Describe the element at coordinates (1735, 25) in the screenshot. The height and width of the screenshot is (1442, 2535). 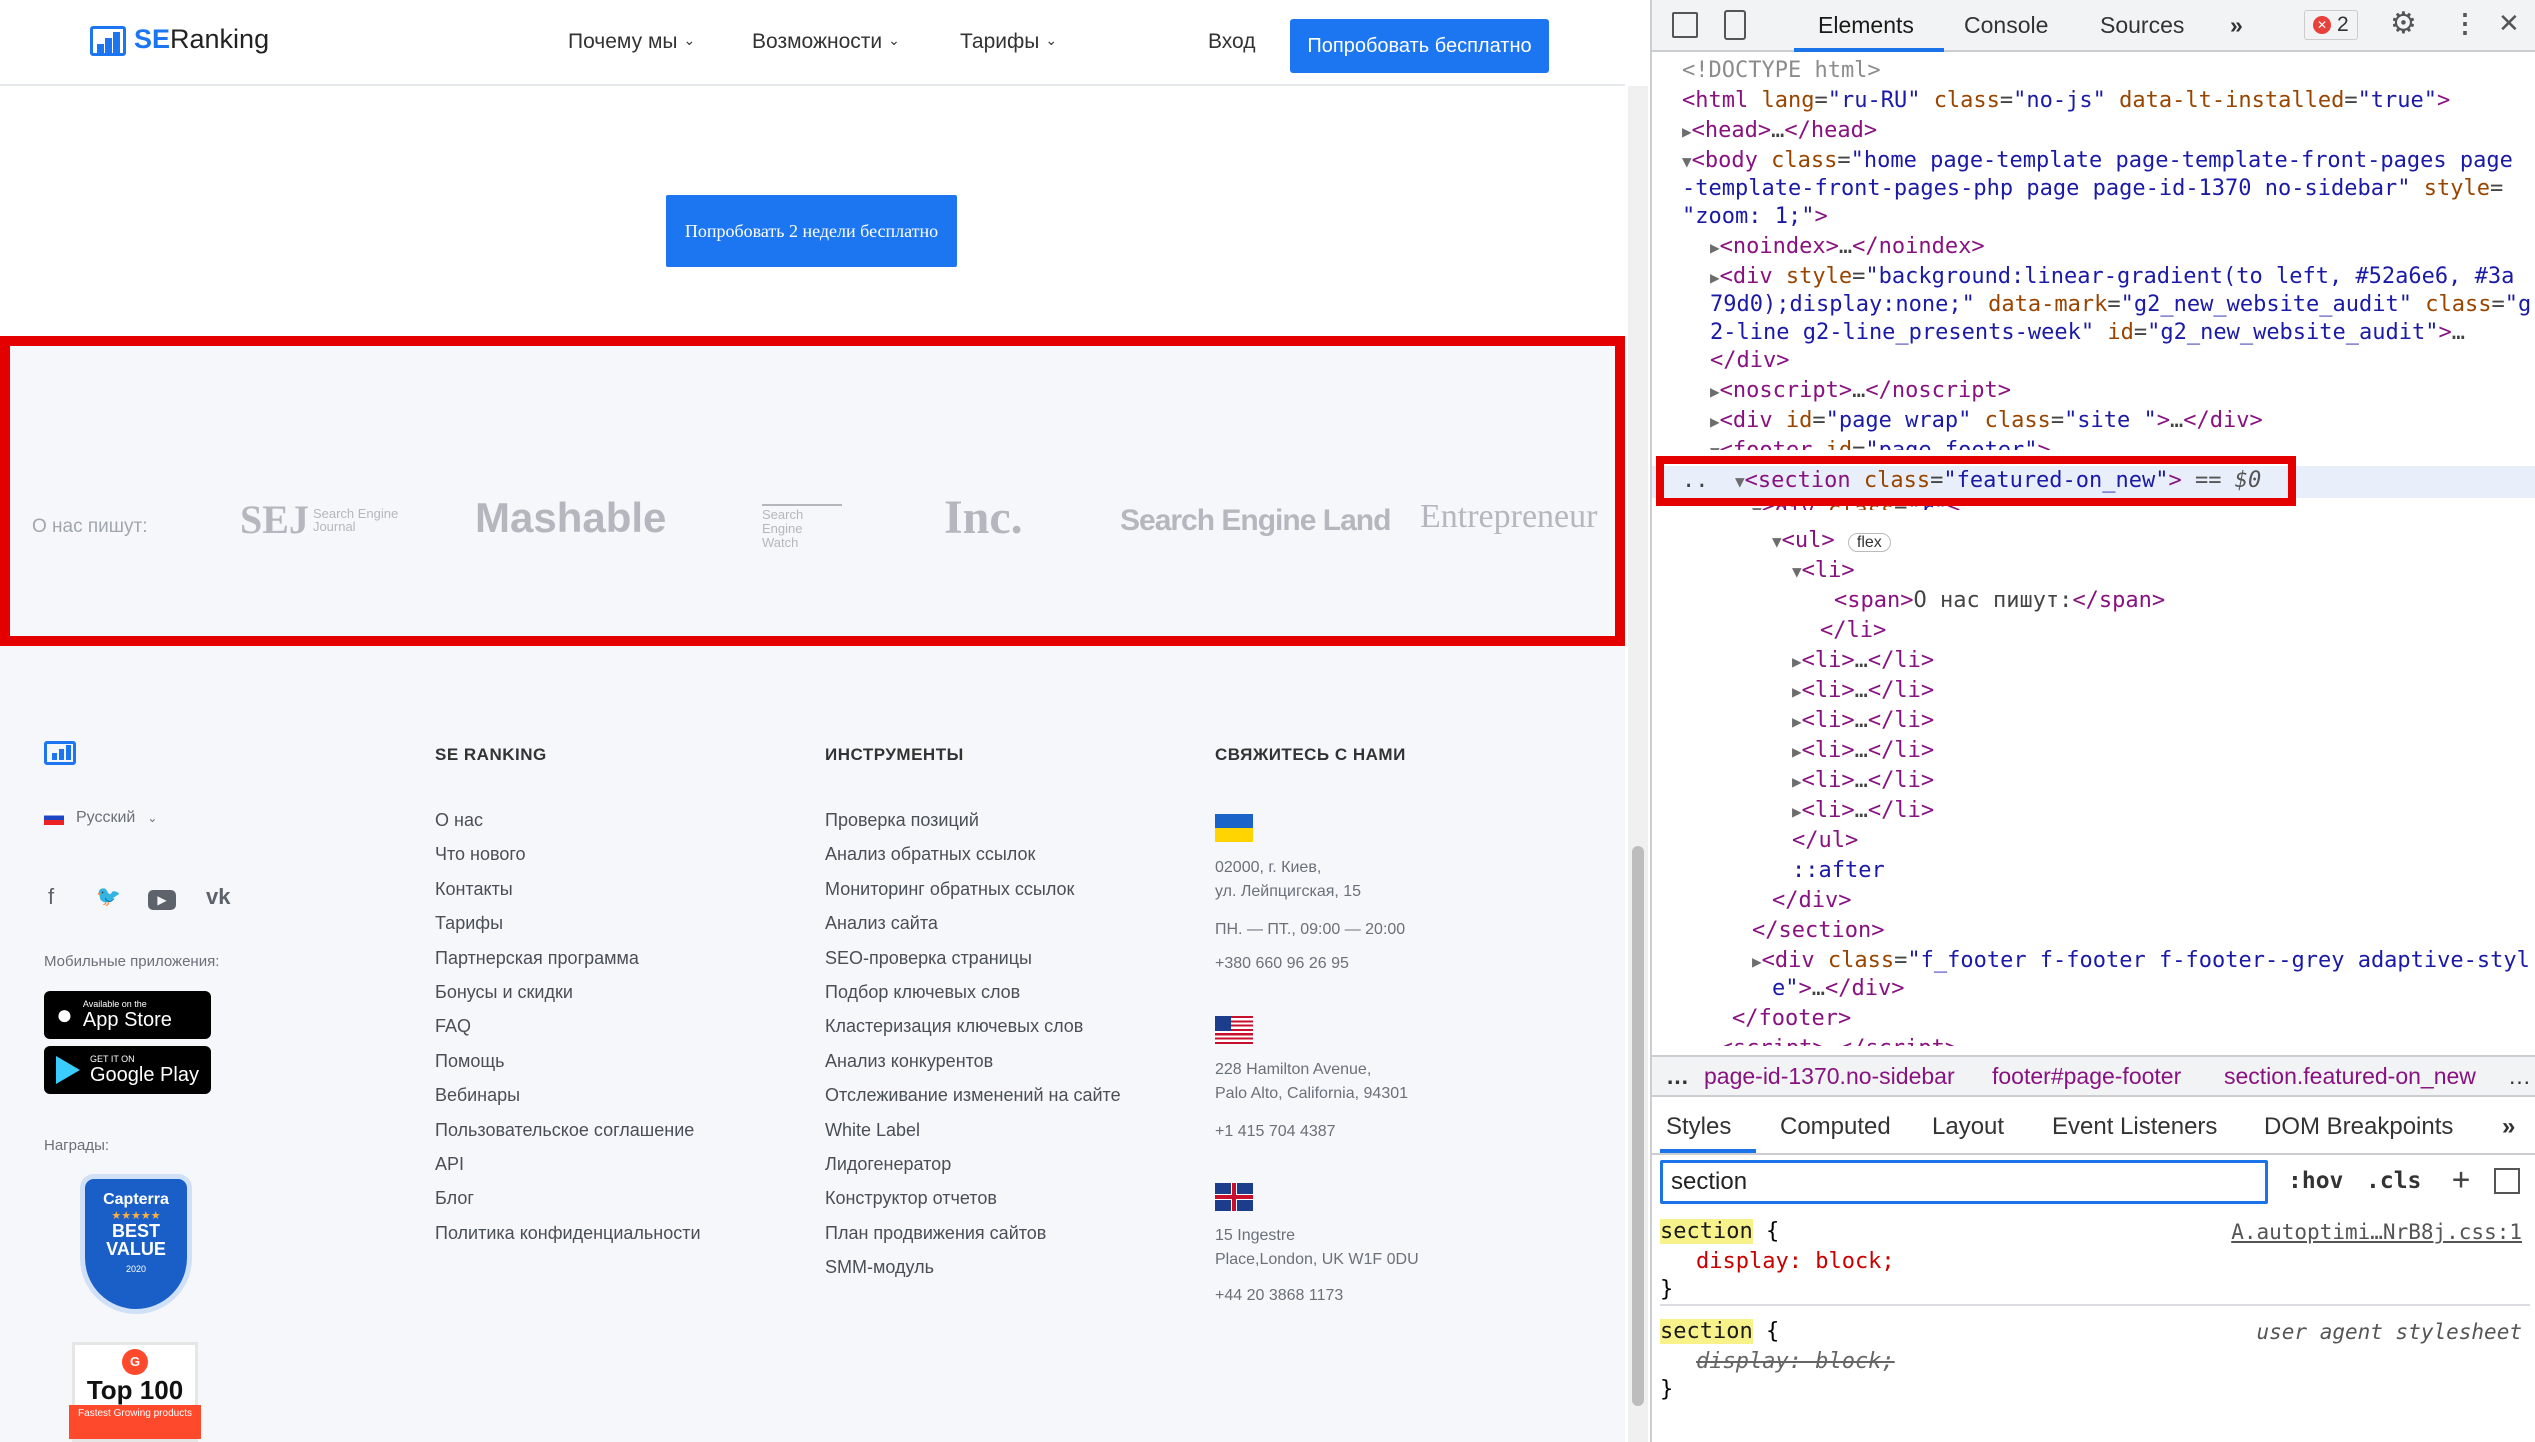
I see `device-toolbar-icon` at that location.